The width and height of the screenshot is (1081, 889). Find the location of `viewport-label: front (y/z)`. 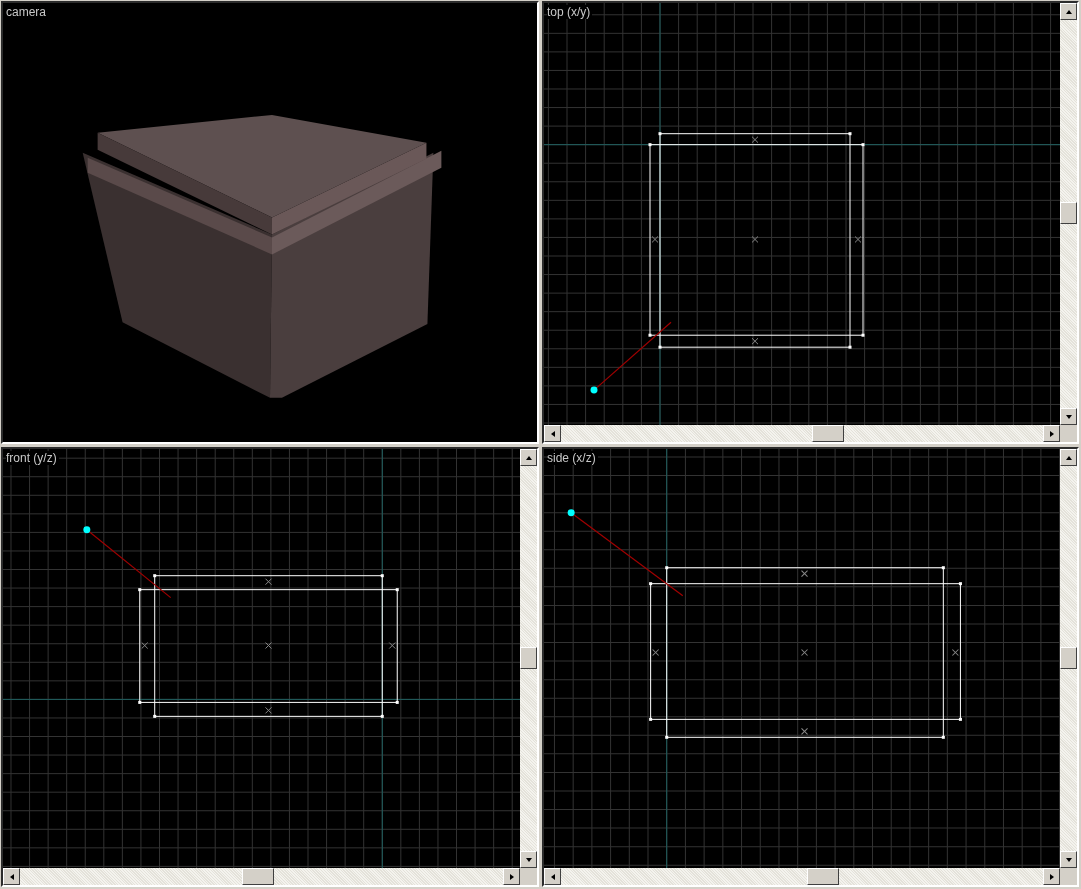

viewport-label: front (y/z) is located at coordinates (32, 458).